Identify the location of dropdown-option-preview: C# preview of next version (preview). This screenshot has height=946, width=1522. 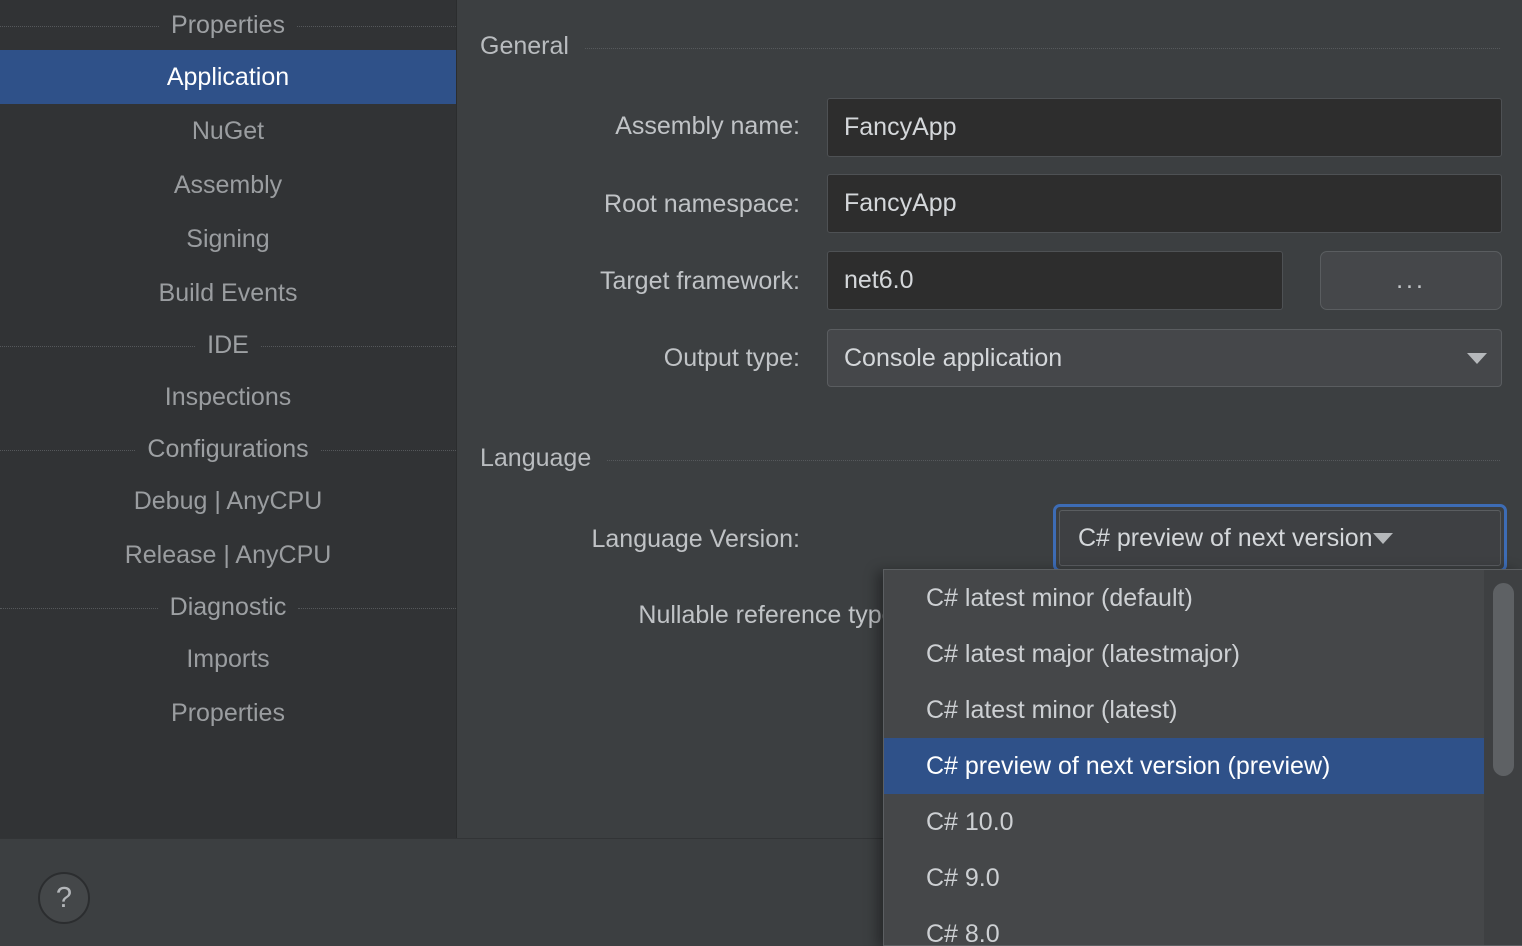
(1184, 766).